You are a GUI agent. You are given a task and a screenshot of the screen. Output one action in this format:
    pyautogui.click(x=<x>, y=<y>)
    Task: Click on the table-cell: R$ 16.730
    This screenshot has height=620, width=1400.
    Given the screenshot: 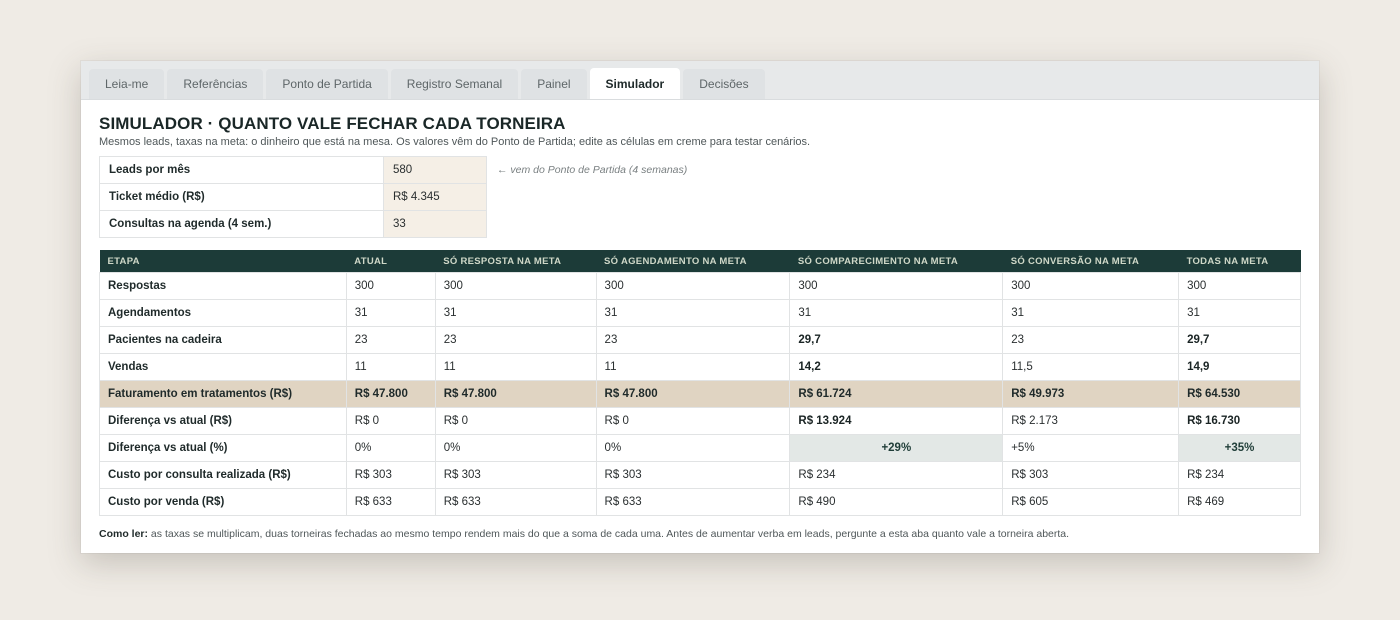 What is the action you would take?
    pyautogui.click(x=1239, y=421)
    